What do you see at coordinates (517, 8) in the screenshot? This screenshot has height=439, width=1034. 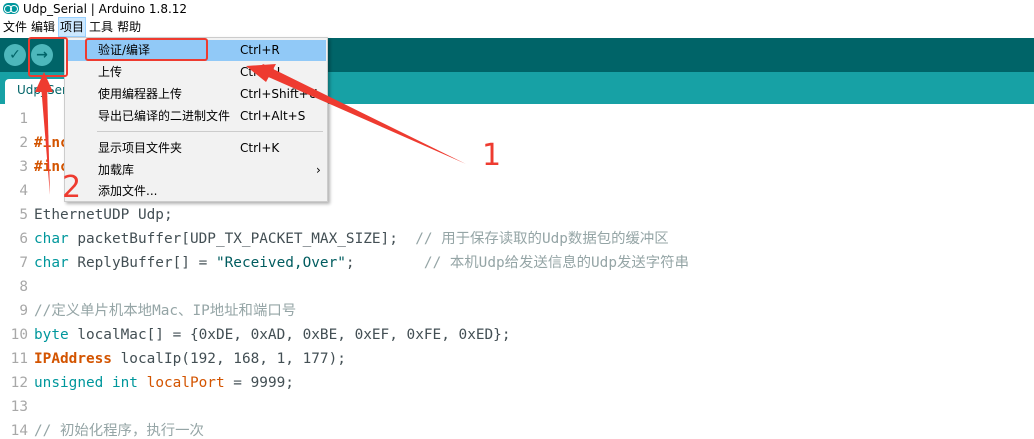 I see `title-bar: Udp_Serial | Arduino 1.8.12` at bounding box center [517, 8].